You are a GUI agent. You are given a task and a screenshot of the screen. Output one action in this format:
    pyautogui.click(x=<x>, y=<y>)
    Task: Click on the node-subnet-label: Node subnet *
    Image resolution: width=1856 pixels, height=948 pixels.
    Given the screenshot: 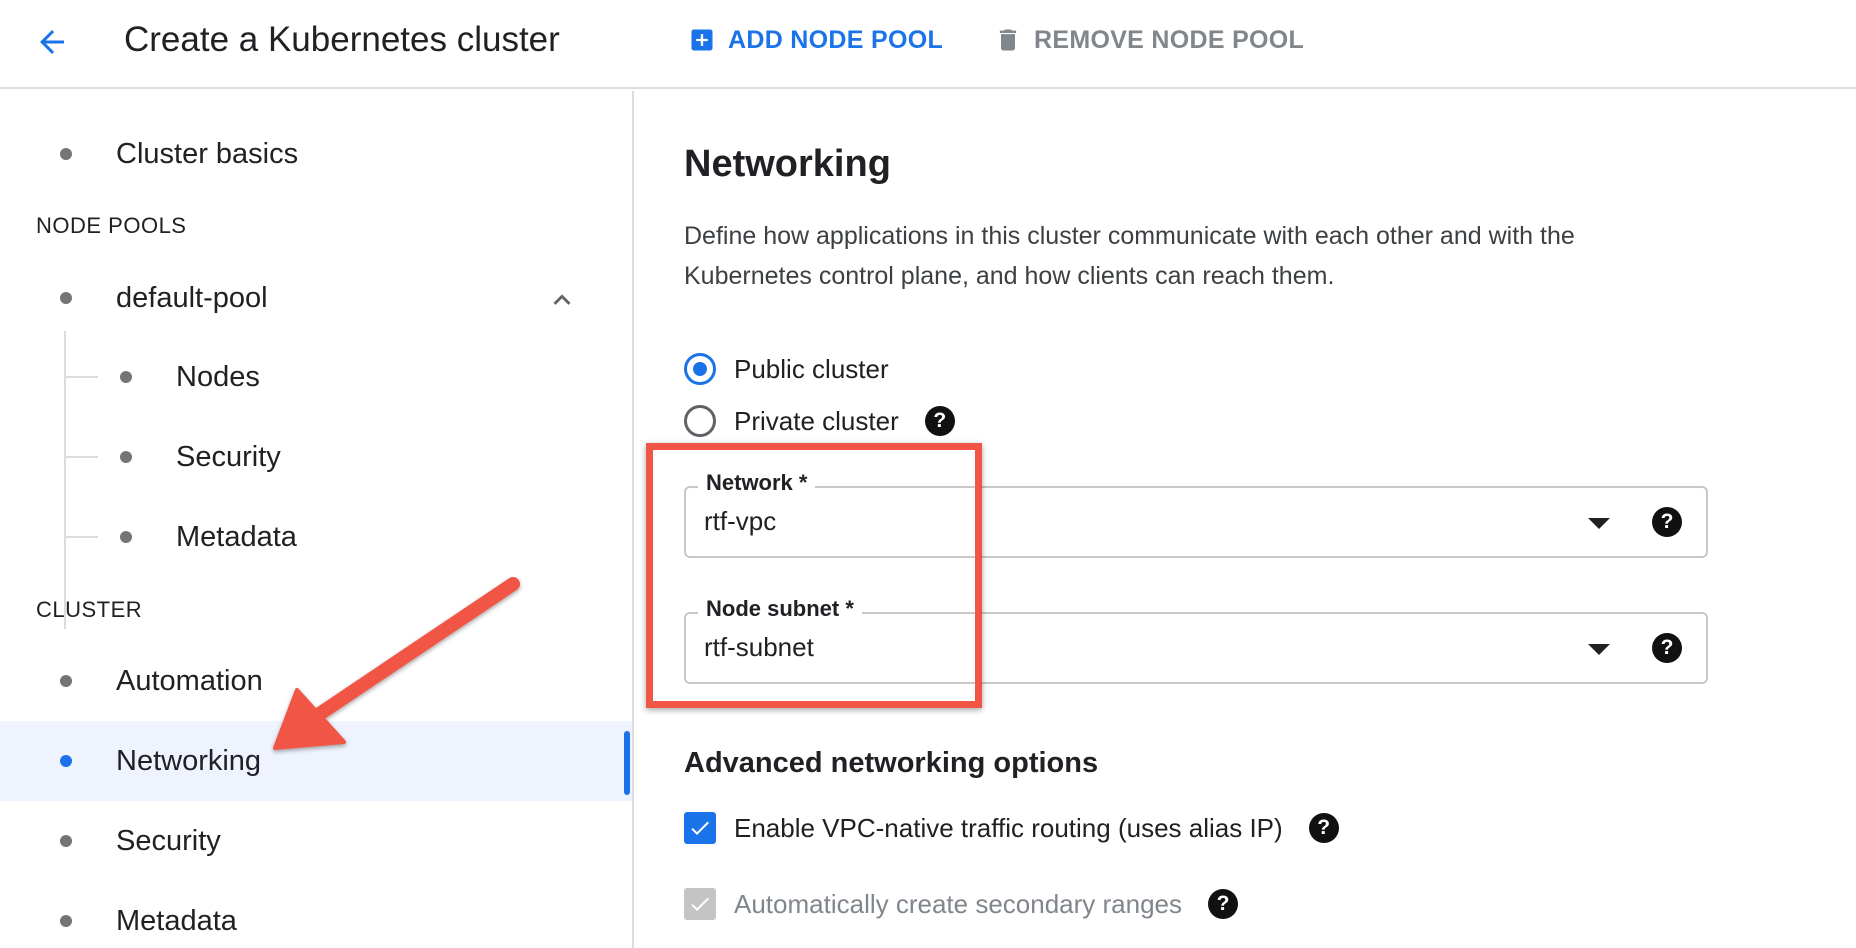 What is the action you would take?
    pyautogui.click(x=780, y=609)
    